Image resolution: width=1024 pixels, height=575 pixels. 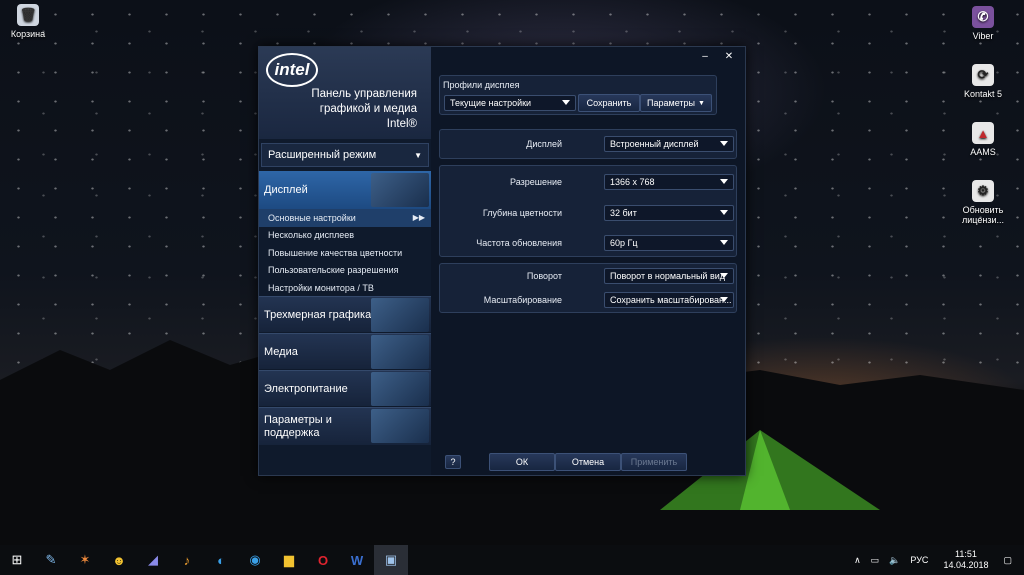 What do you see at coordinates (522, 462) in the screenshot?
I see `ok-button: ОК` at bounding box center [522, 462].